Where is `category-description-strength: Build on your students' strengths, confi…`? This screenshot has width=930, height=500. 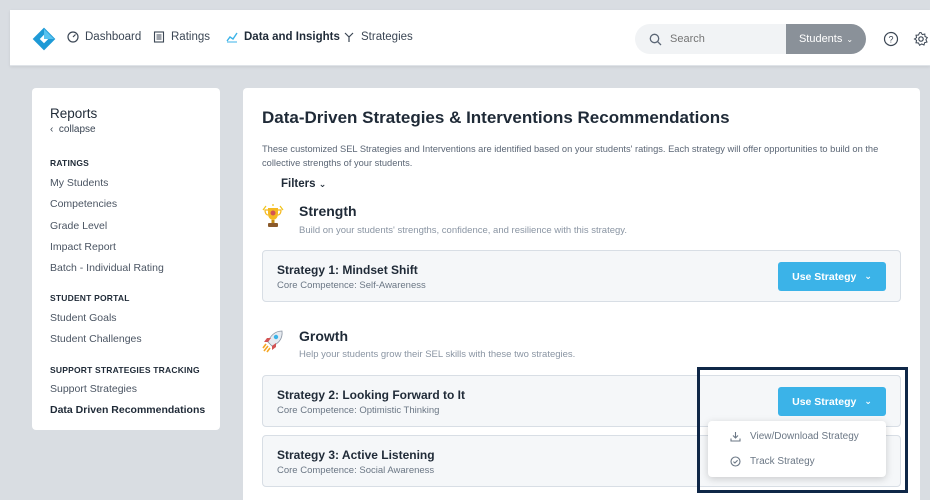
category-description-strength: Build on your students' strengths, confi… is located at coordinates (463, 230).